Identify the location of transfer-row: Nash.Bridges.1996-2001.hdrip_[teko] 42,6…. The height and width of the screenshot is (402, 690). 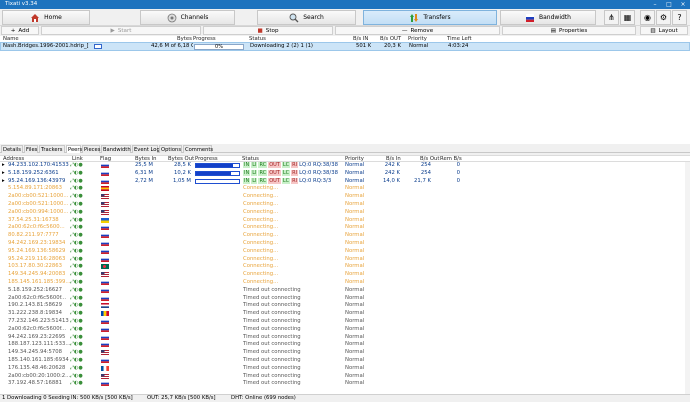
(345, 46).